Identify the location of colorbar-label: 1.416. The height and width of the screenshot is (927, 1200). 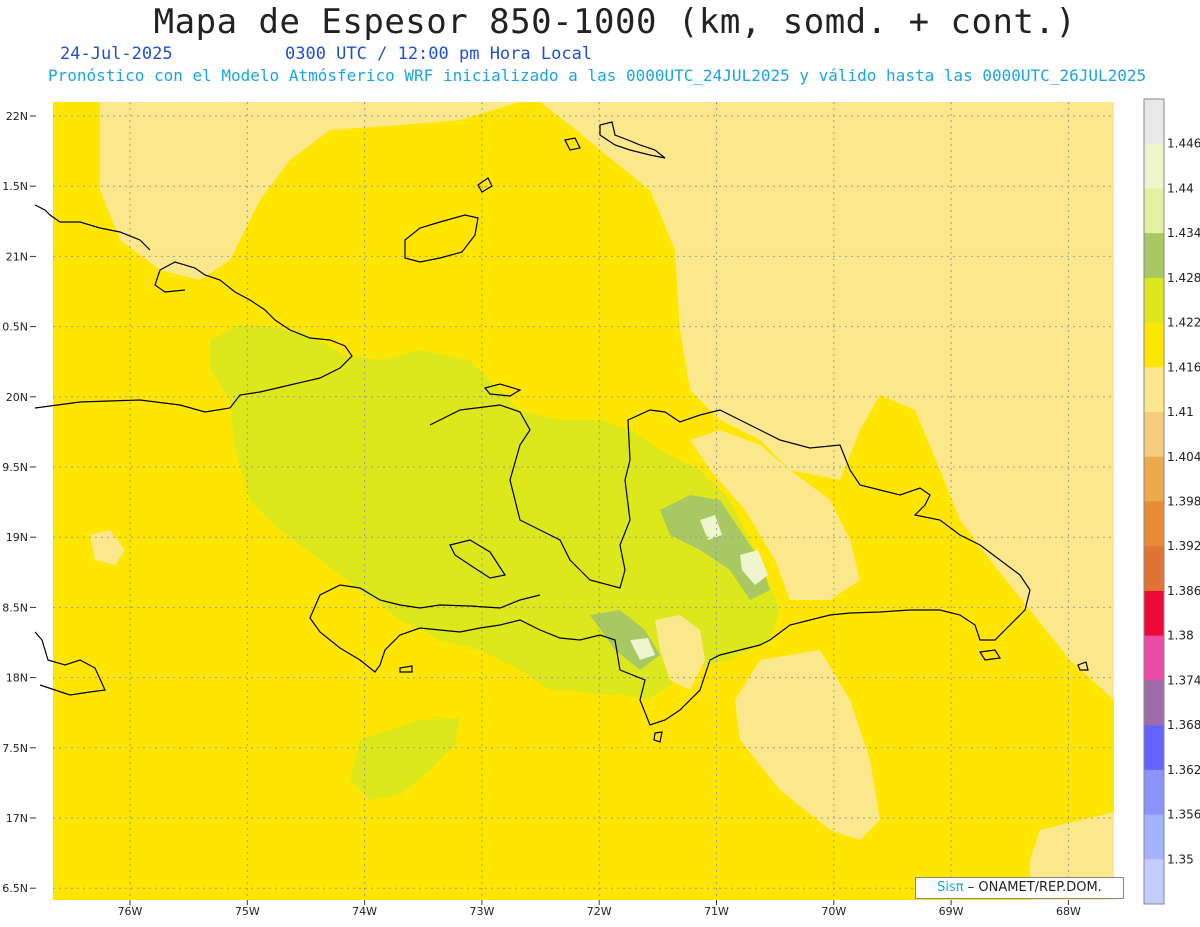
(1183, 367).